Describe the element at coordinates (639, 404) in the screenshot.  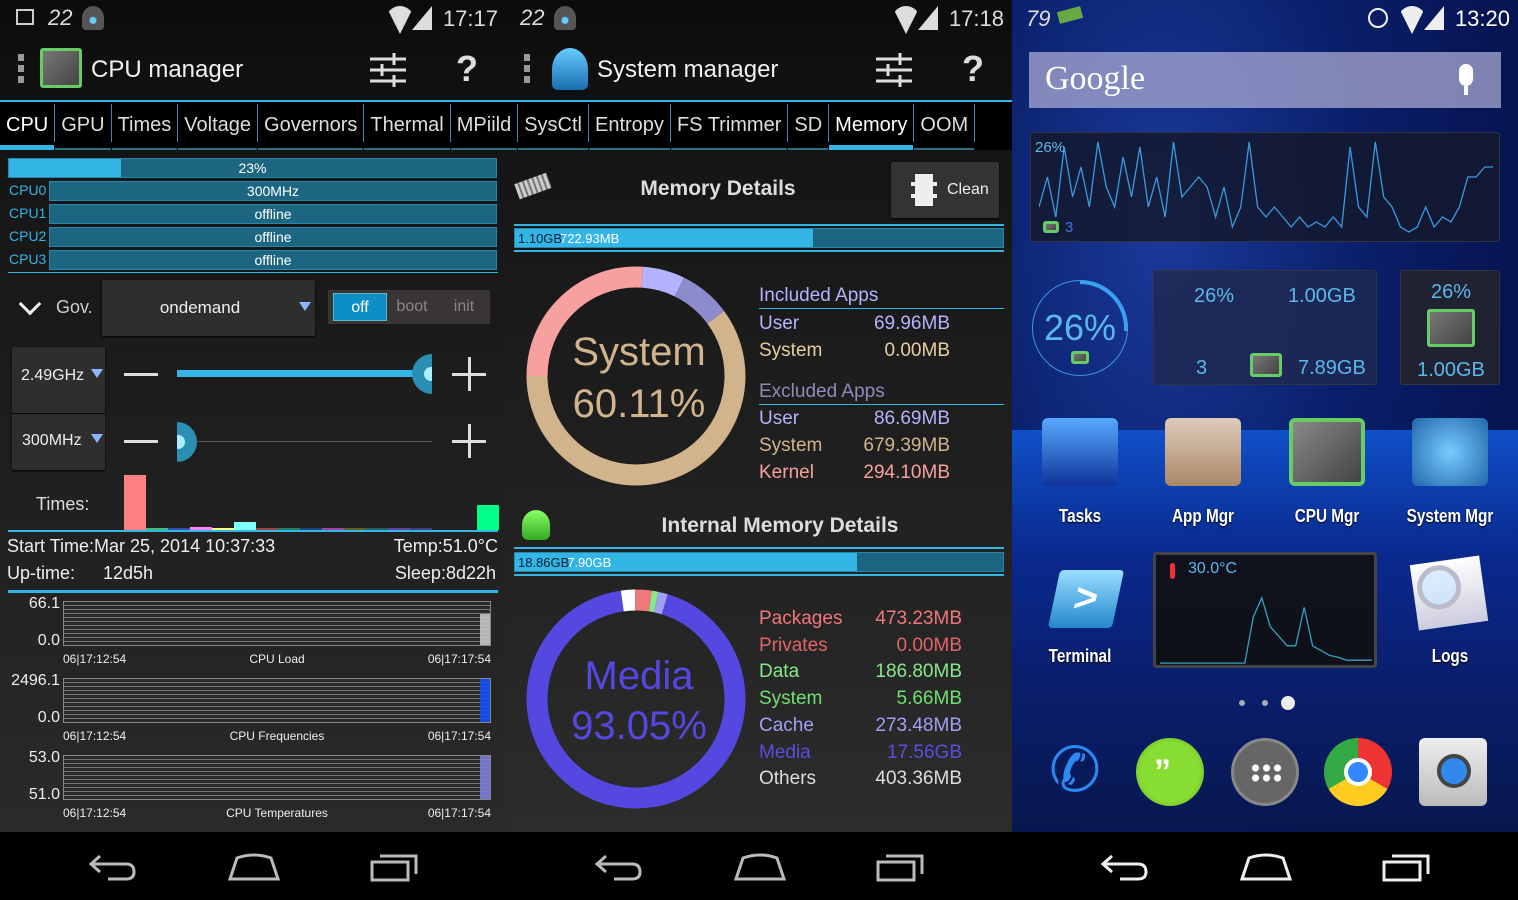
I see `donut-value: 60.11%` at that location.